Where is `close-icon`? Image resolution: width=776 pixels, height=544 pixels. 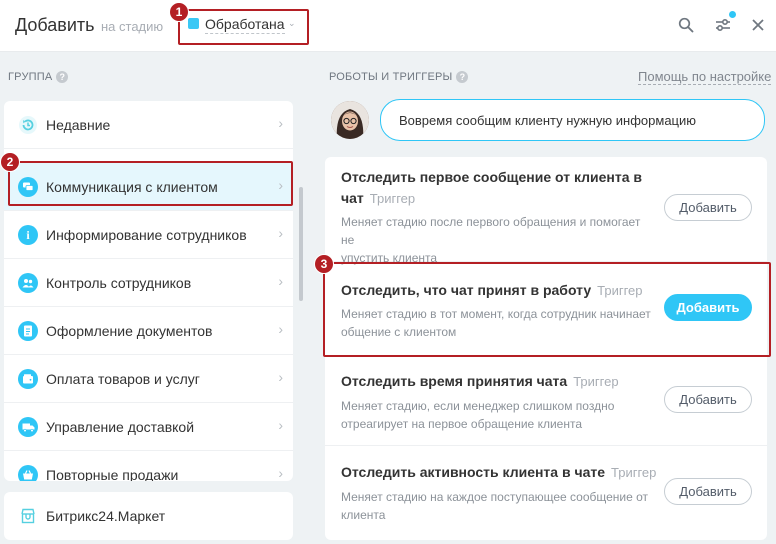
close-icon is located at coordinates (758, 25).